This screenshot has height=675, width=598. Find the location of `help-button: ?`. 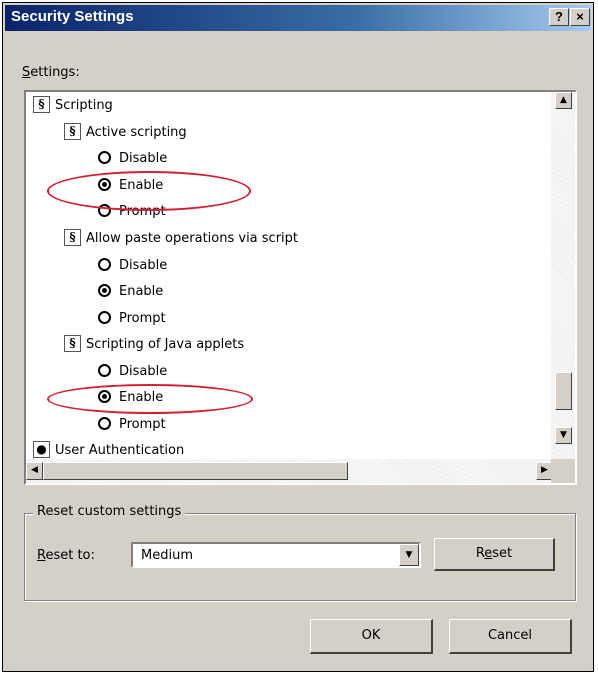

help-button: ? is located at coordinates (559, 17).